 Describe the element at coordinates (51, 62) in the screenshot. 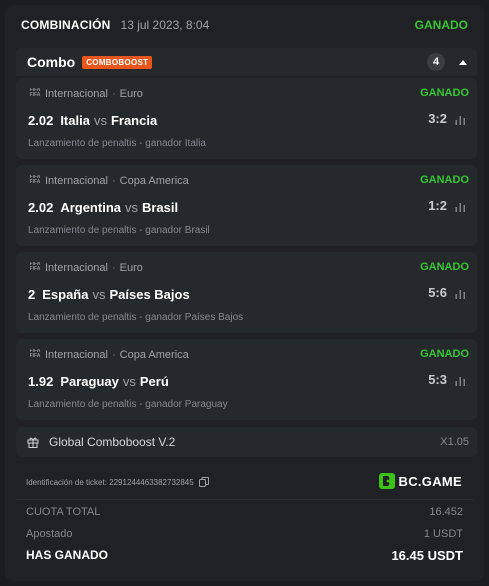

I see `combo-name: Combo` at that location.